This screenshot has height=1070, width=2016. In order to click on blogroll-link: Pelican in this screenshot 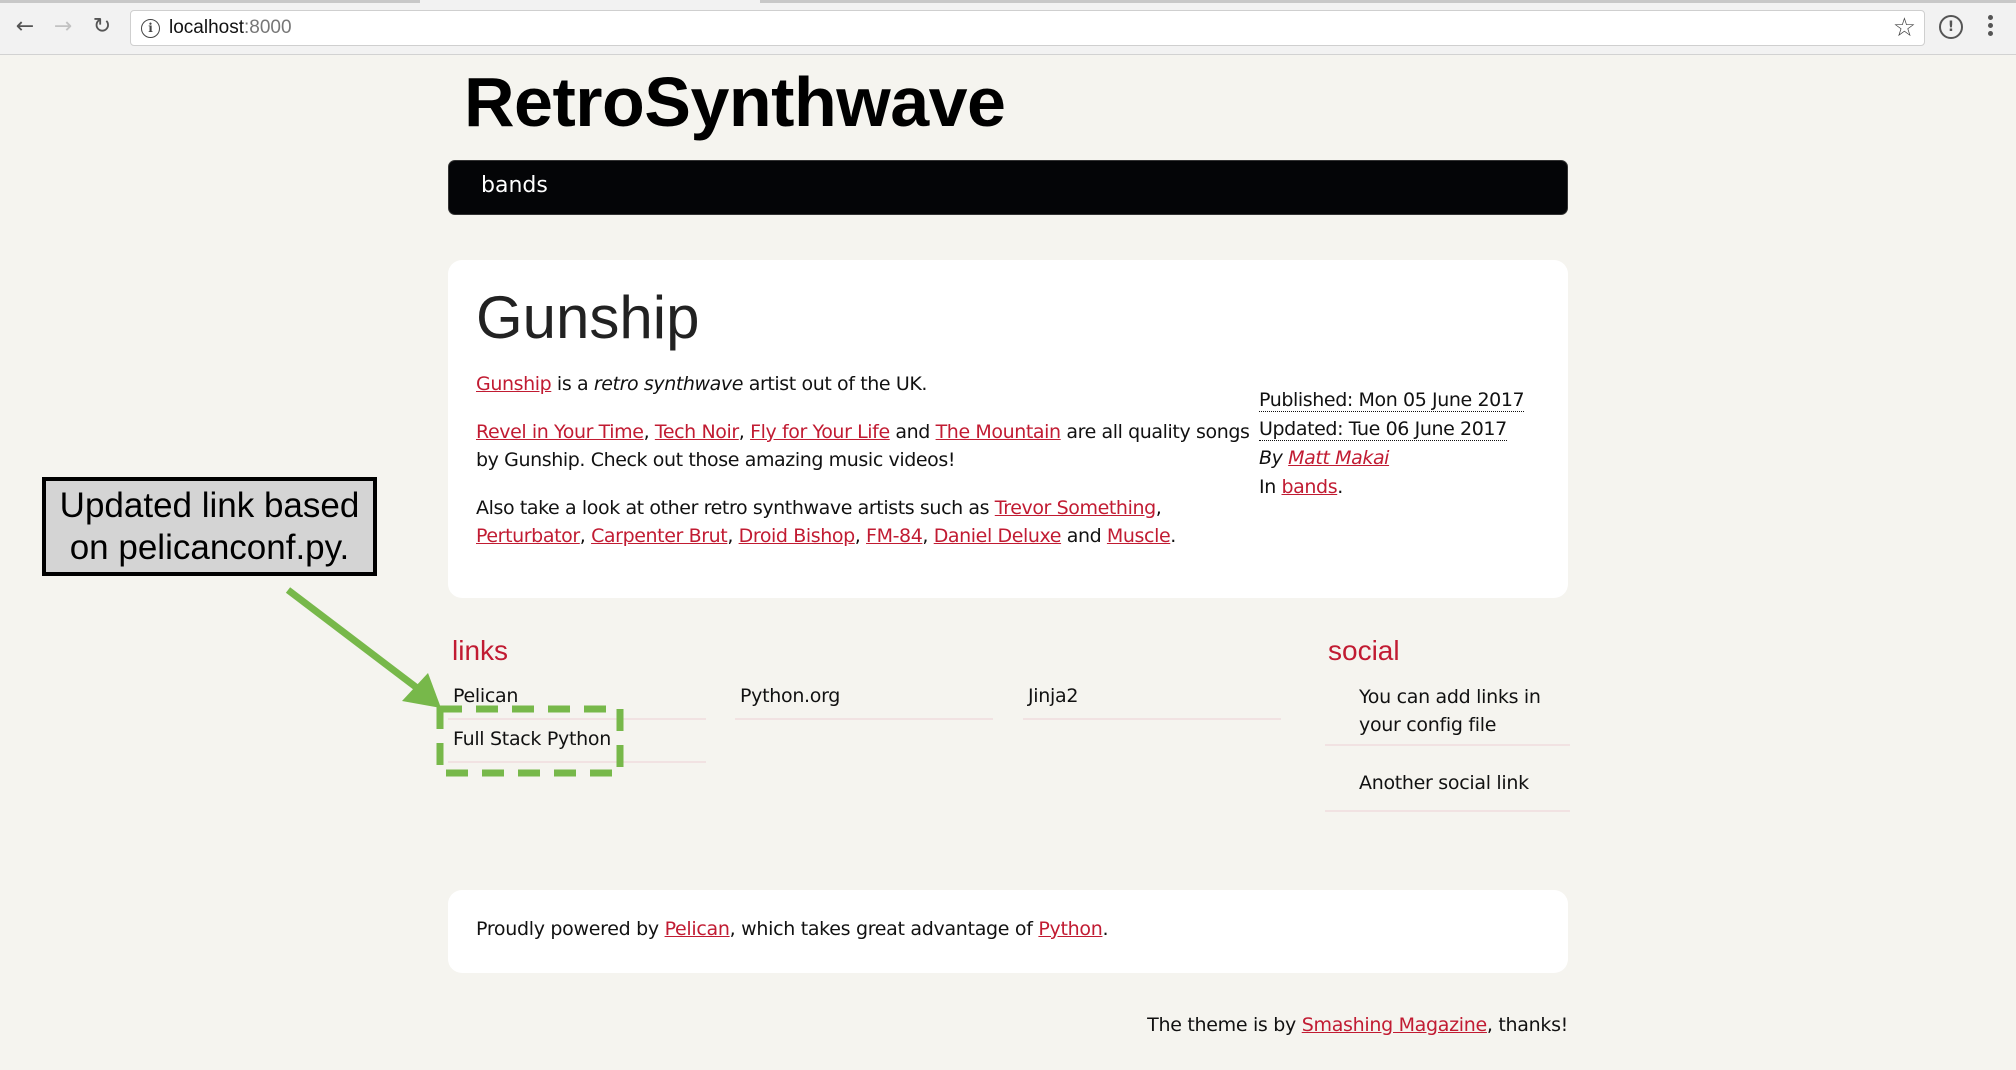, I will do `click(485, 696)`.